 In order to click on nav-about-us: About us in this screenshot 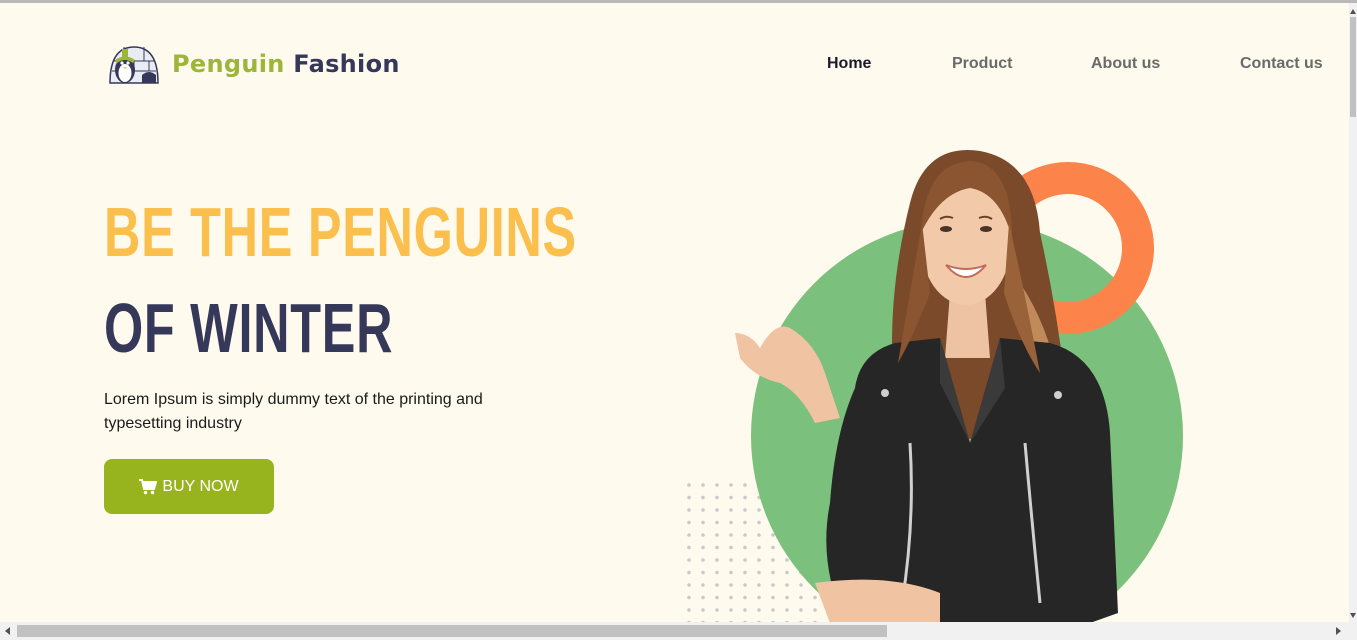, I will do `click(1125, 64)`.